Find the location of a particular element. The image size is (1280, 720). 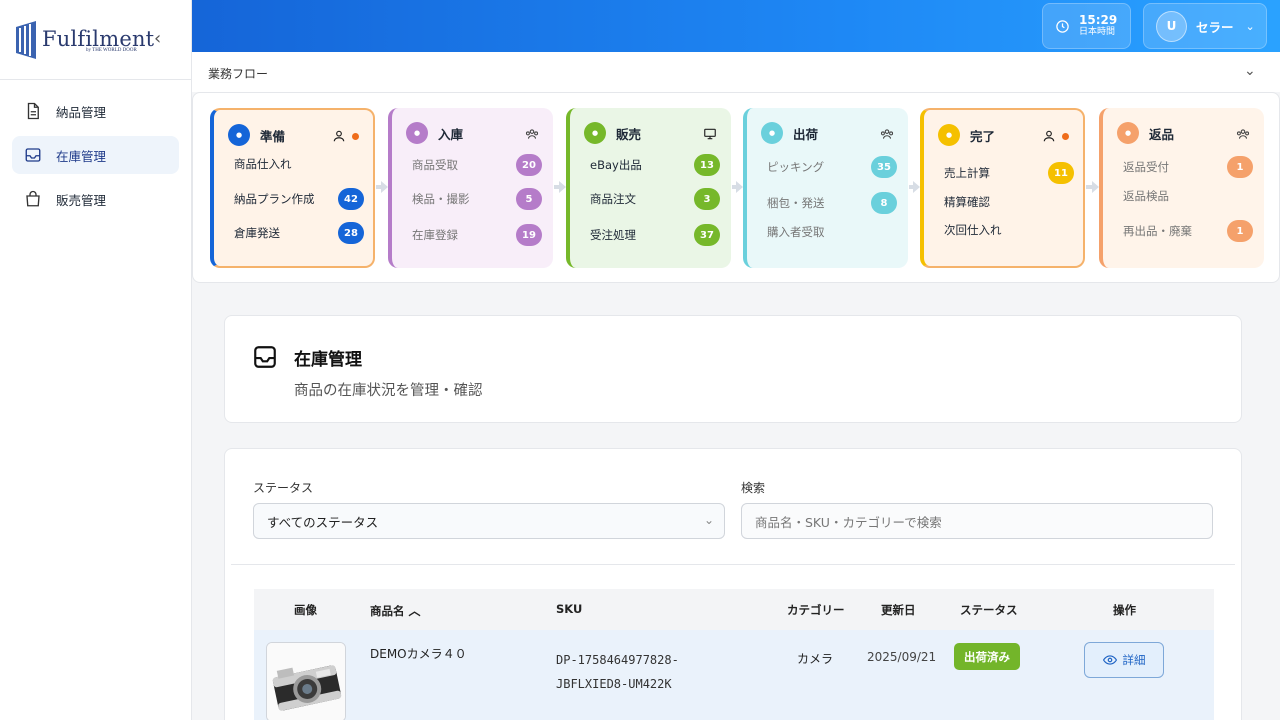

workflow-stage: ● 入庫 商品受取 20 検品・撮影 5 在庫登録 19 is located at coordinates (470, 188).